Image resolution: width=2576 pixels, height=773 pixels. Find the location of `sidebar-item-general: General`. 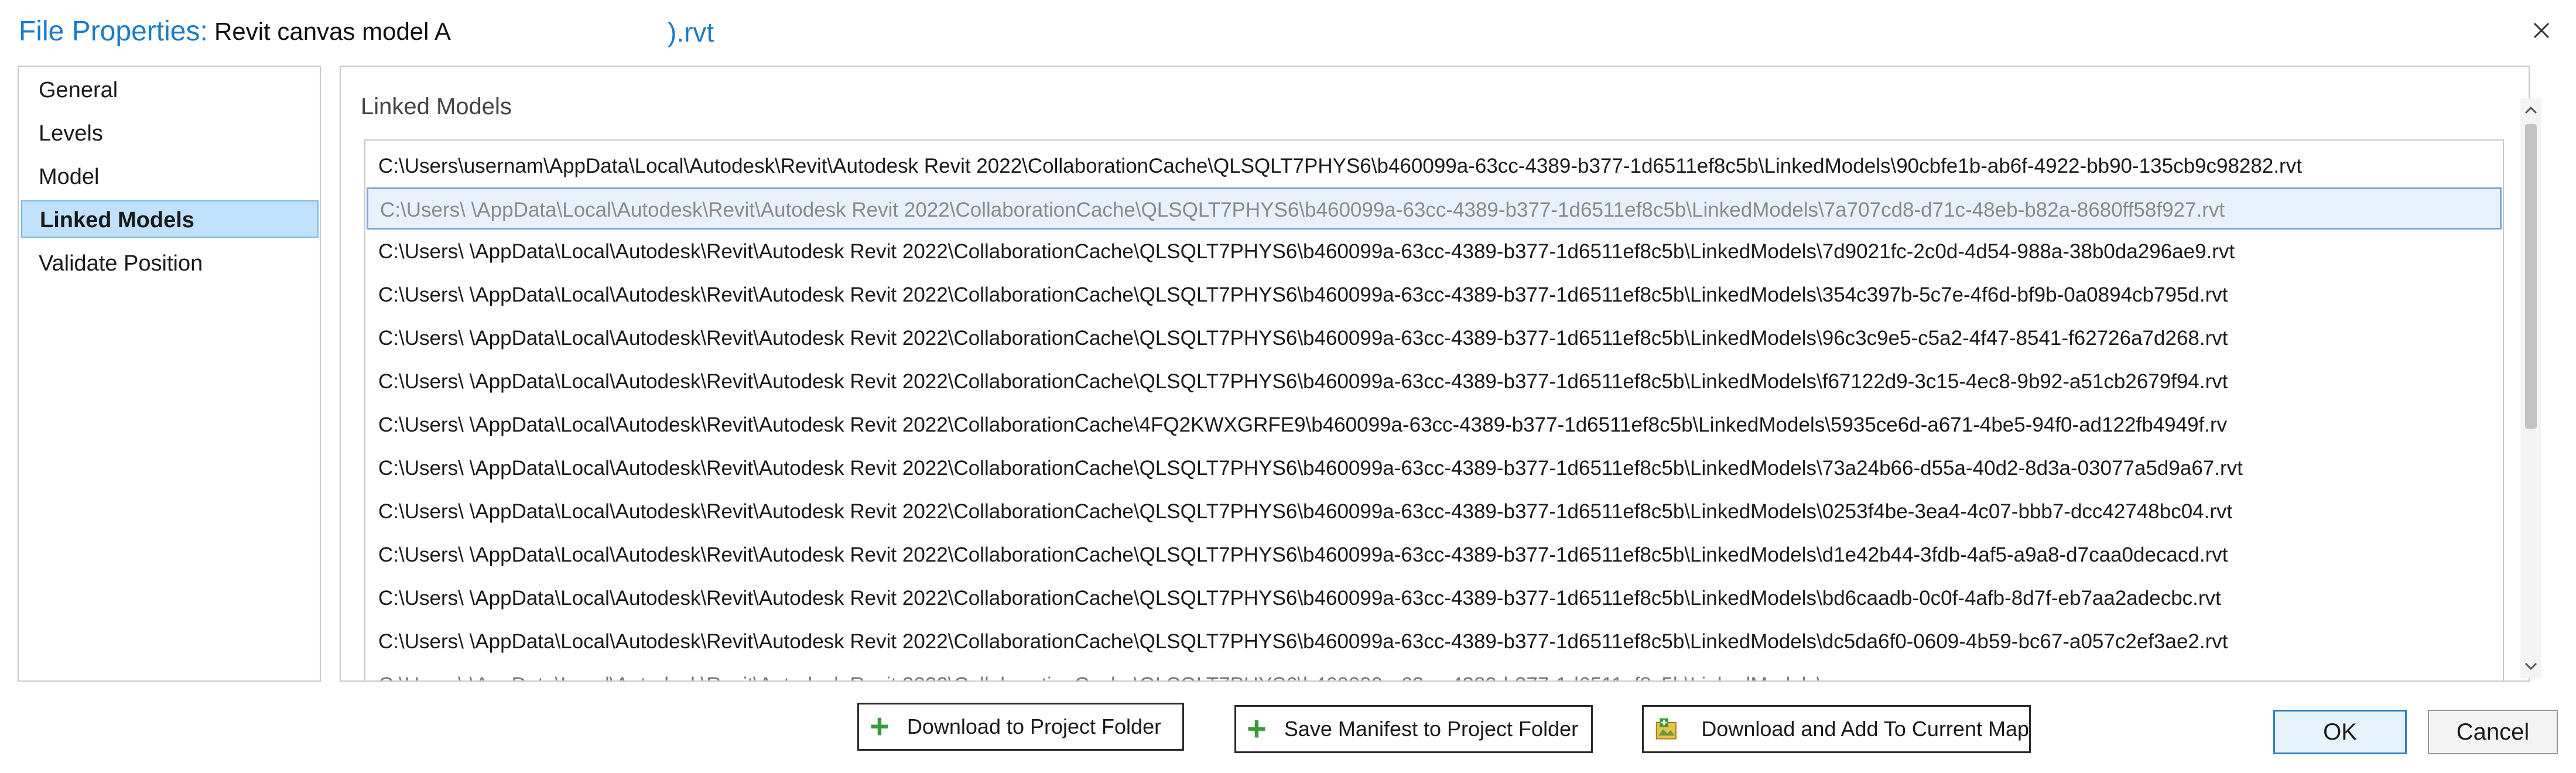

sidebar-item-general: General is located at coordinates (170, 90).